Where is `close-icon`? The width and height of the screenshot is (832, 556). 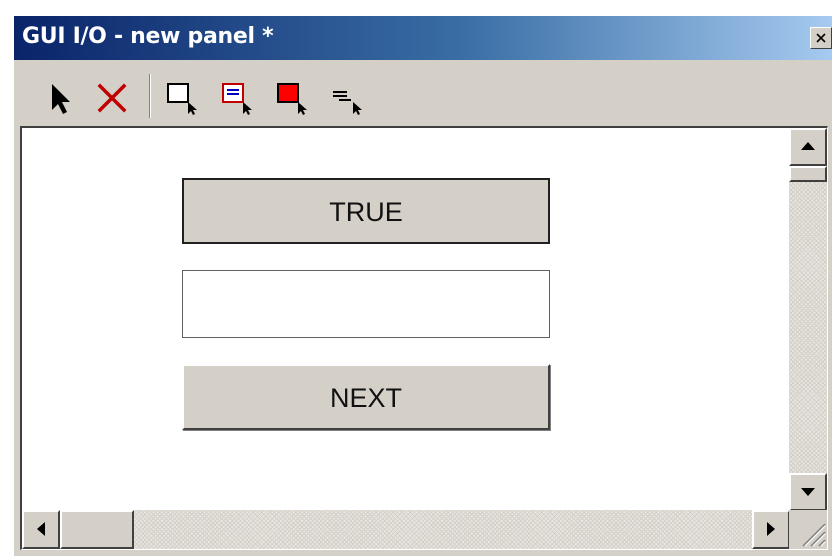
close-icon is located at coordinates (821, 38).